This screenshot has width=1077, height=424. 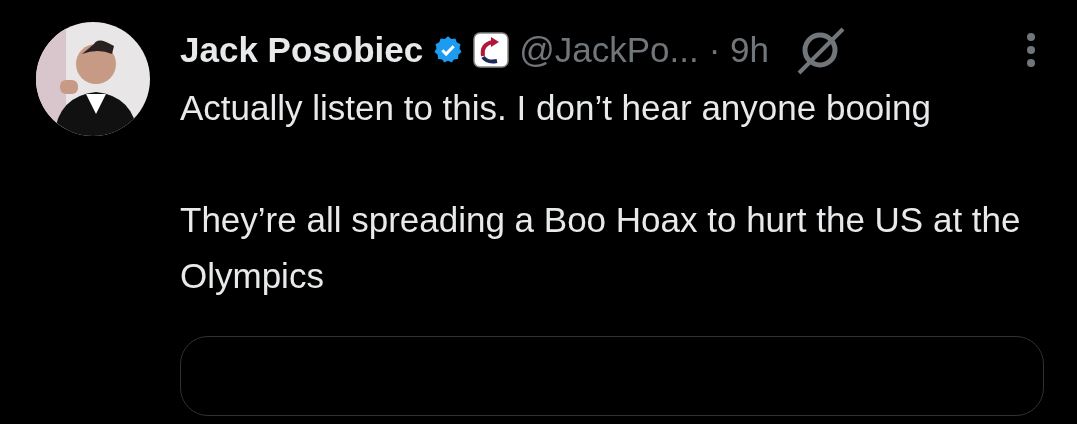 I want to click on affiliate-badge-icon, so click(x=491, y=50).